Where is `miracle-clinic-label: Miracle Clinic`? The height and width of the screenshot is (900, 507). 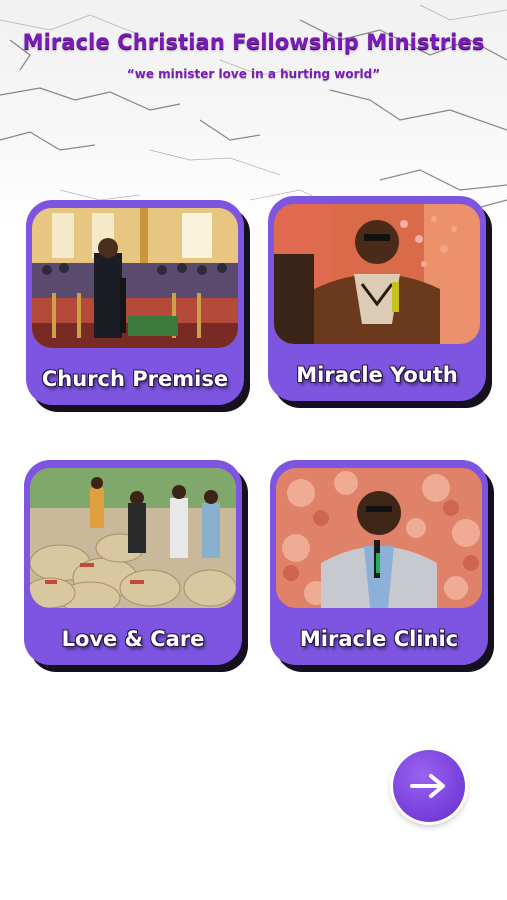 miracle-clinic-label: Miracle Clinic is located at coordinates (379, 639).